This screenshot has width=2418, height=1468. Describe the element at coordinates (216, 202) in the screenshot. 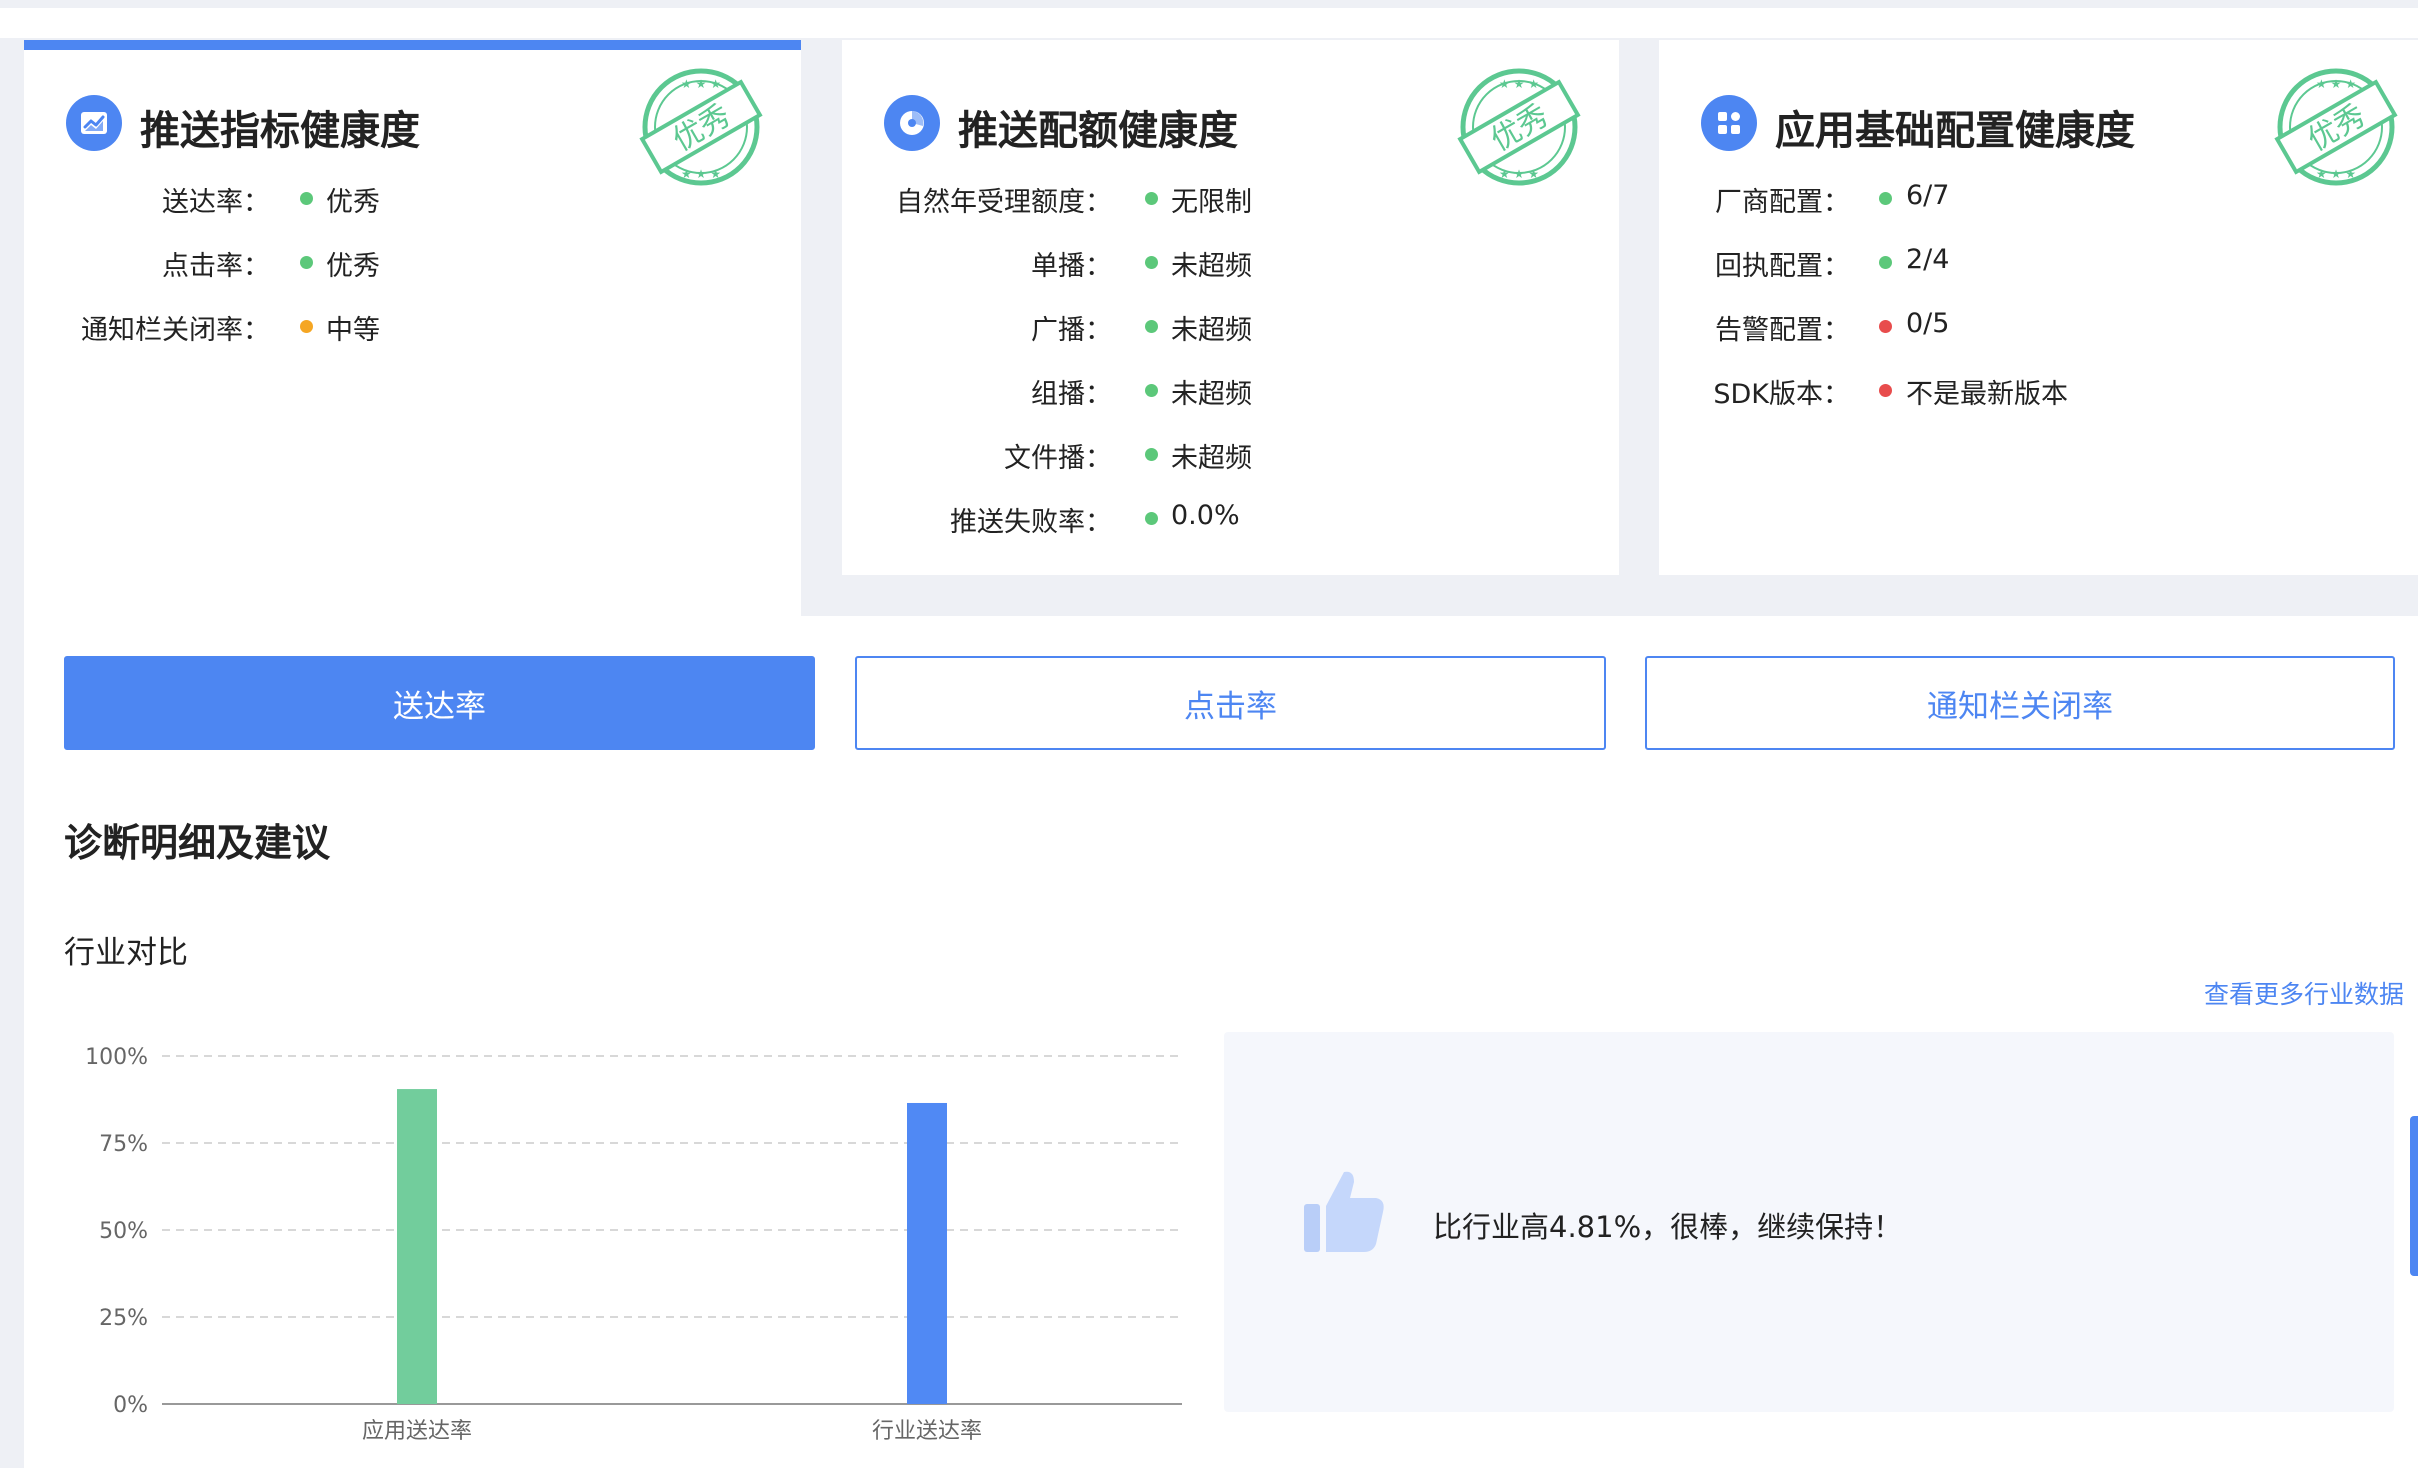

I see `metric-label-delivery: 送达率：` at that location.